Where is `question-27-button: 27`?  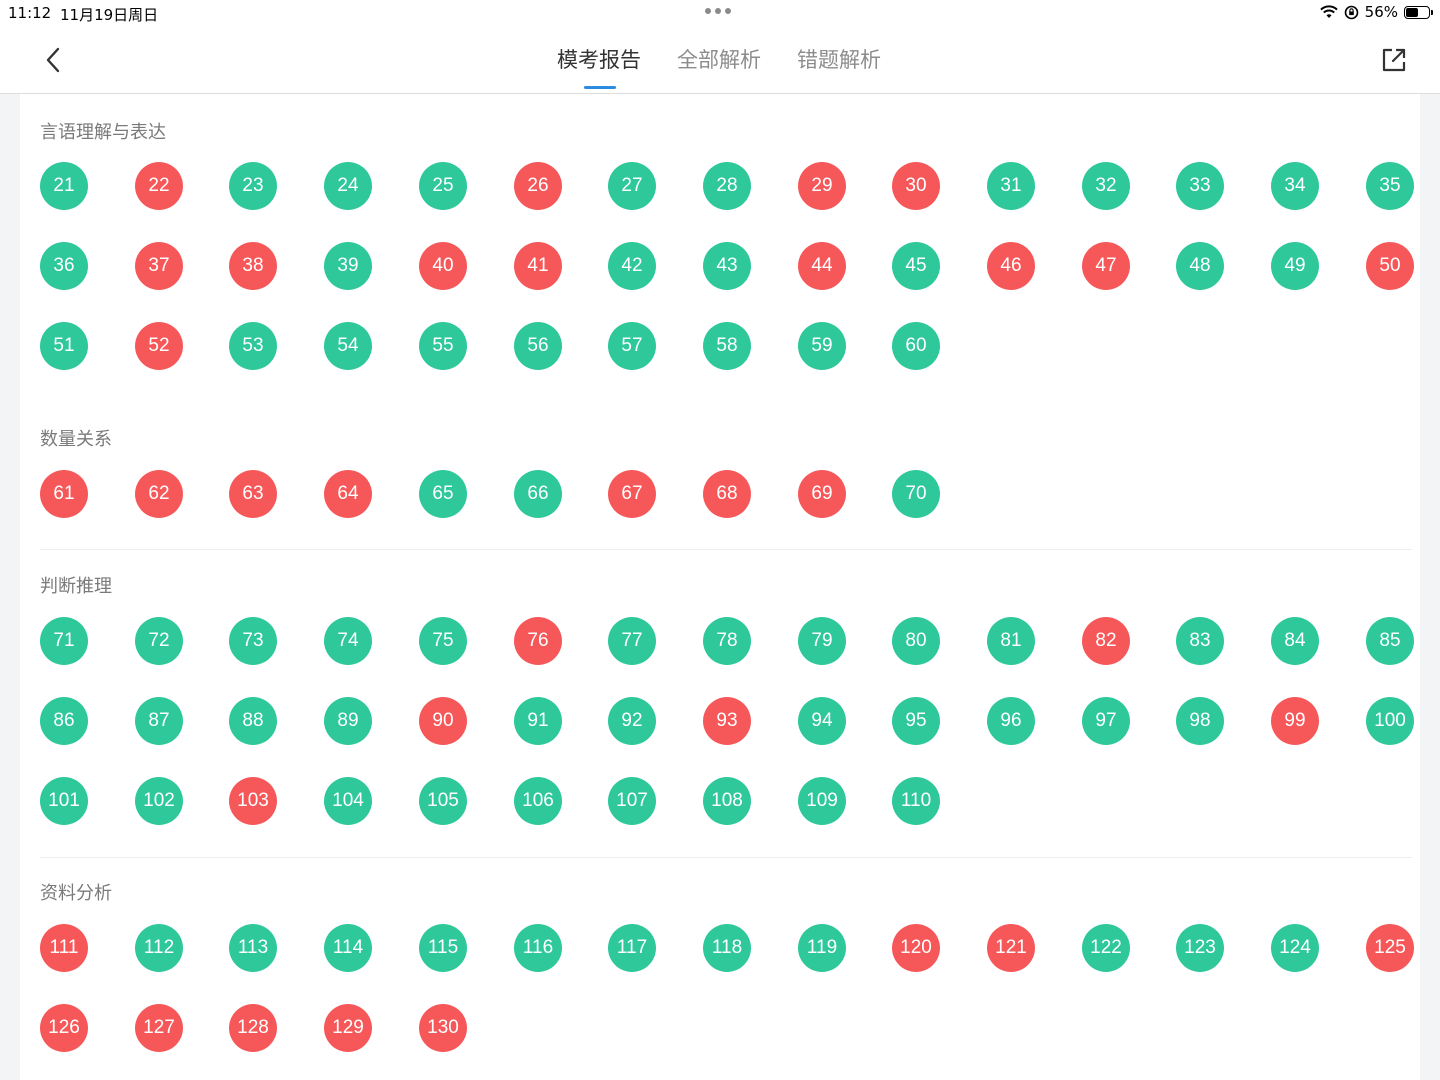
question-27-button: 27 is located at coordinates (632, 186).